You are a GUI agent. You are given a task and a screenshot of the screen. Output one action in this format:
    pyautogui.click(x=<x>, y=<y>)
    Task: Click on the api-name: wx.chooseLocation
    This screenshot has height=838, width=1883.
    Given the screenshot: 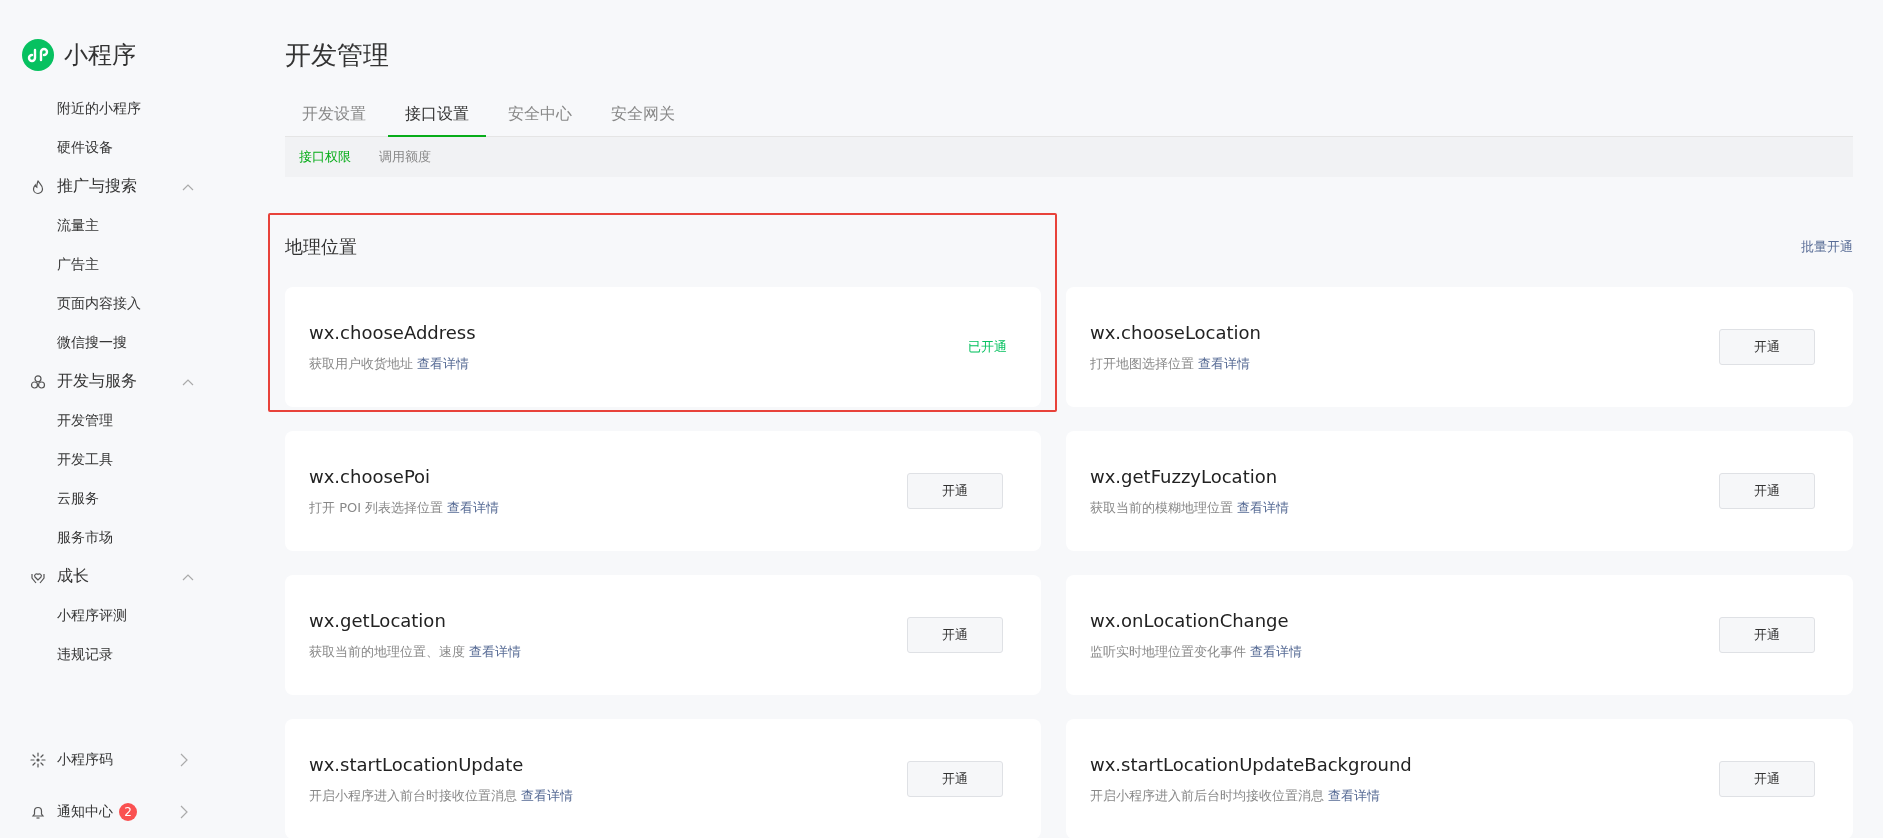 What is the action you would take?
    pyautogui.click(x=1176, y=332)
    